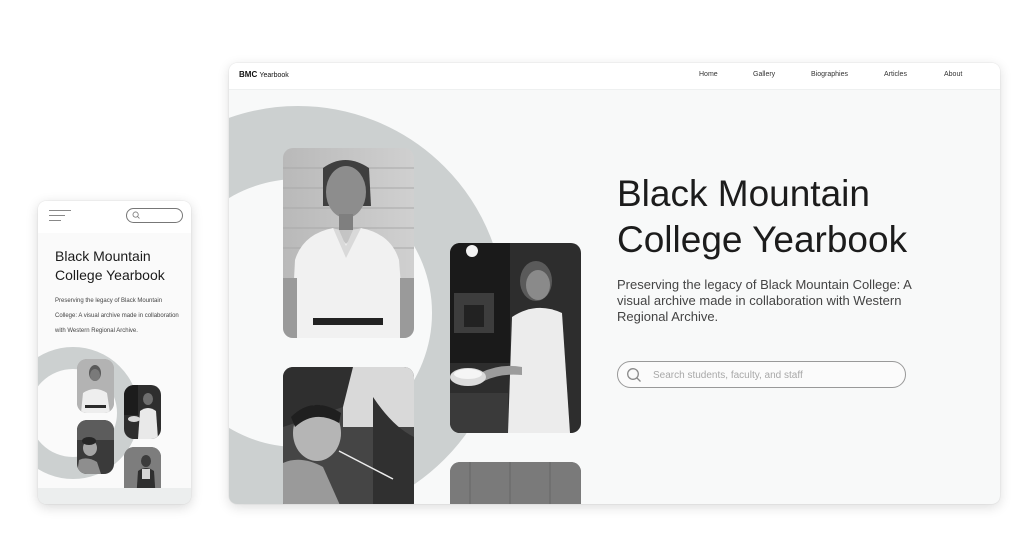 The image size is (1036, 541). Describe the element at coordinates (773, 375) in the screenshot. I see `search-input` at that location.